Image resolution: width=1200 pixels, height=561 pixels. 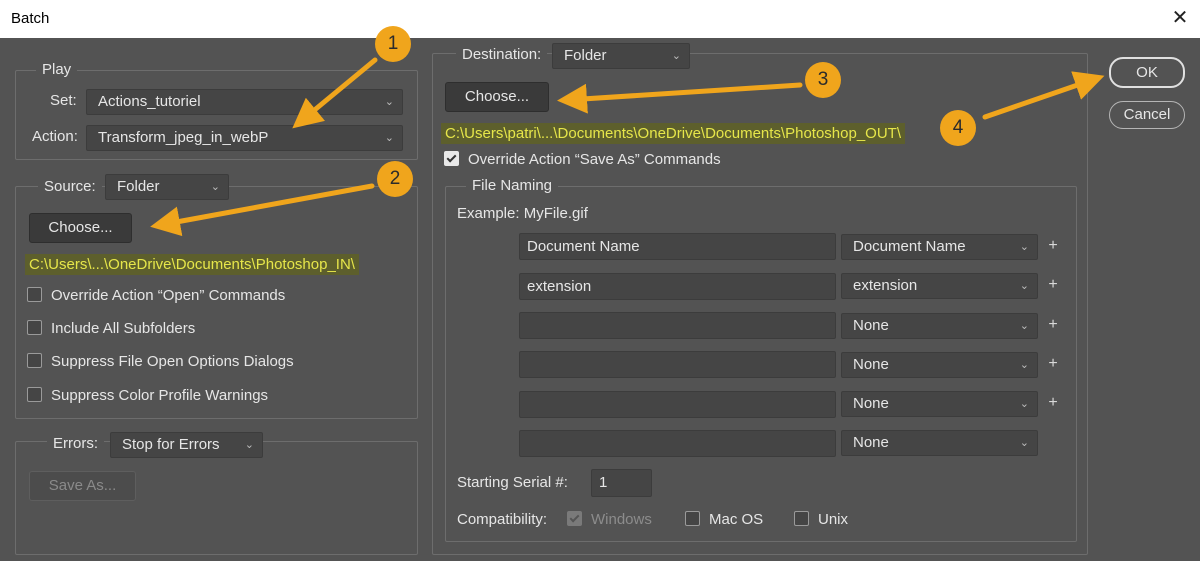 I want to click on compat-macos-label: Mac OS, so click(x=736, y=519).